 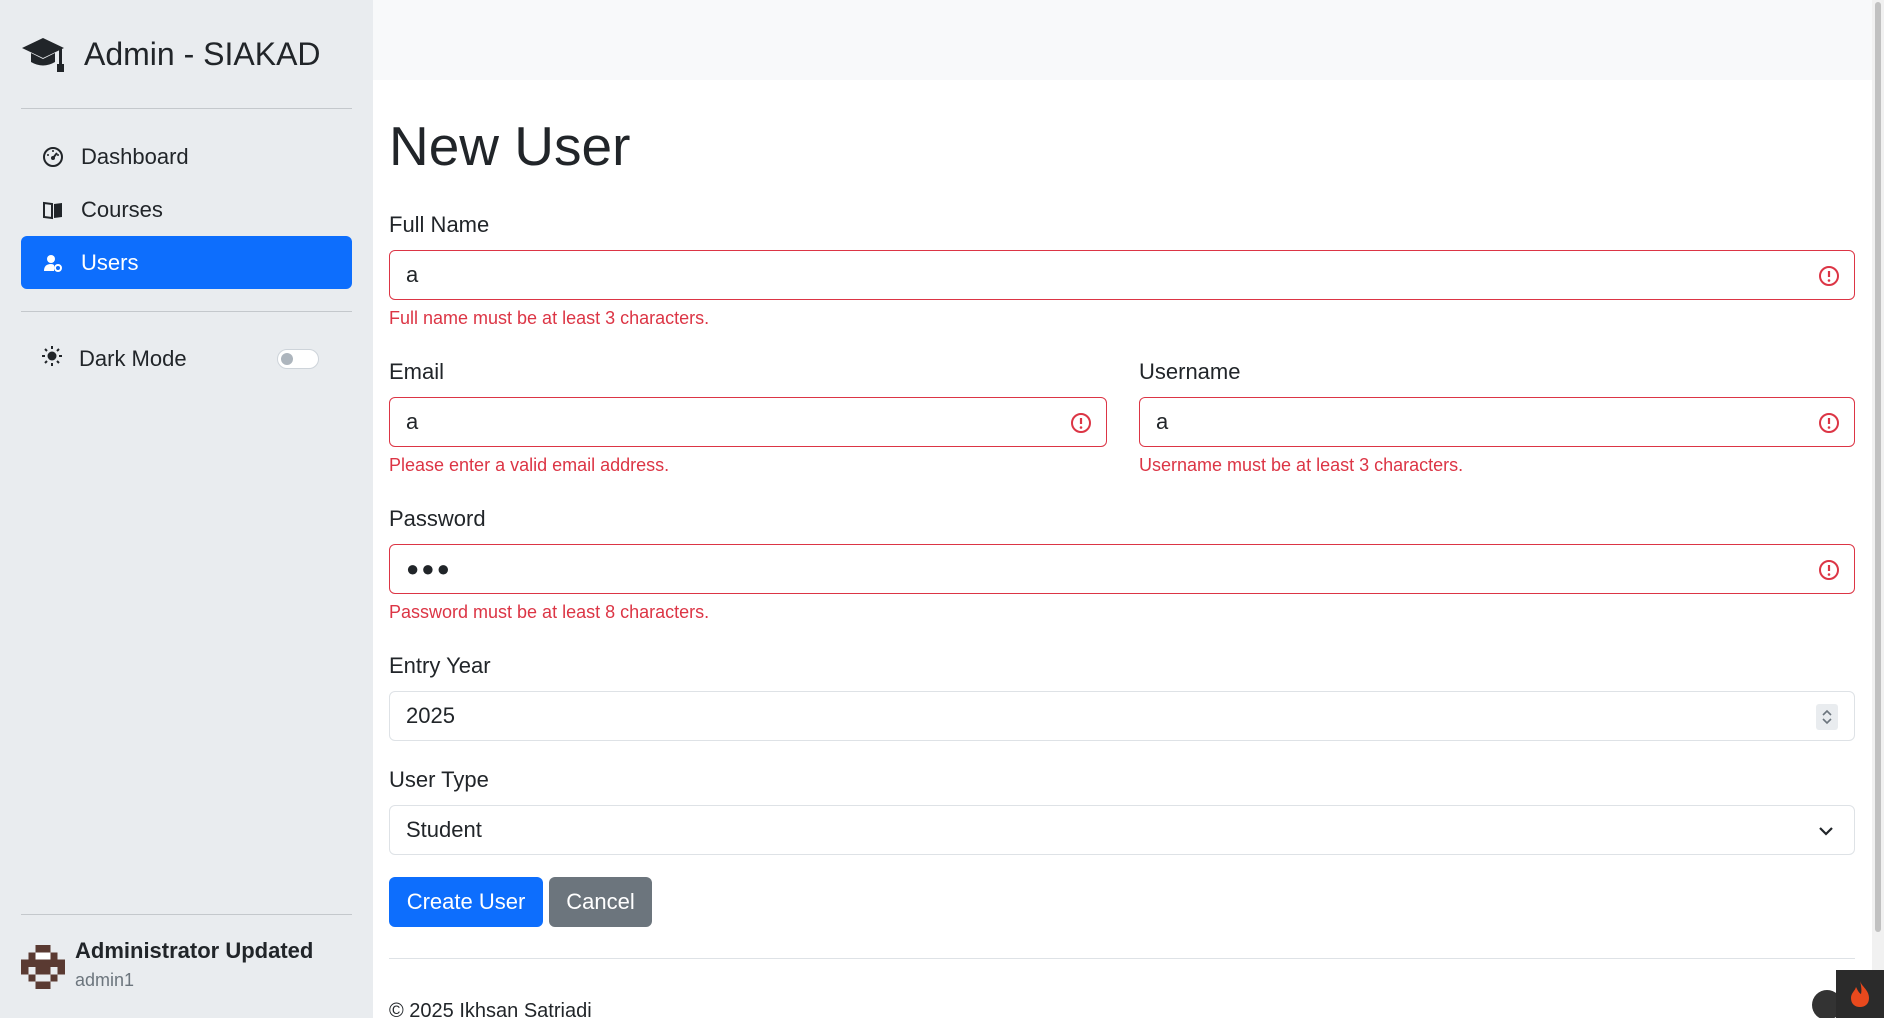 I want to click on user-type-label: User Type, so click(x=439, y=779).